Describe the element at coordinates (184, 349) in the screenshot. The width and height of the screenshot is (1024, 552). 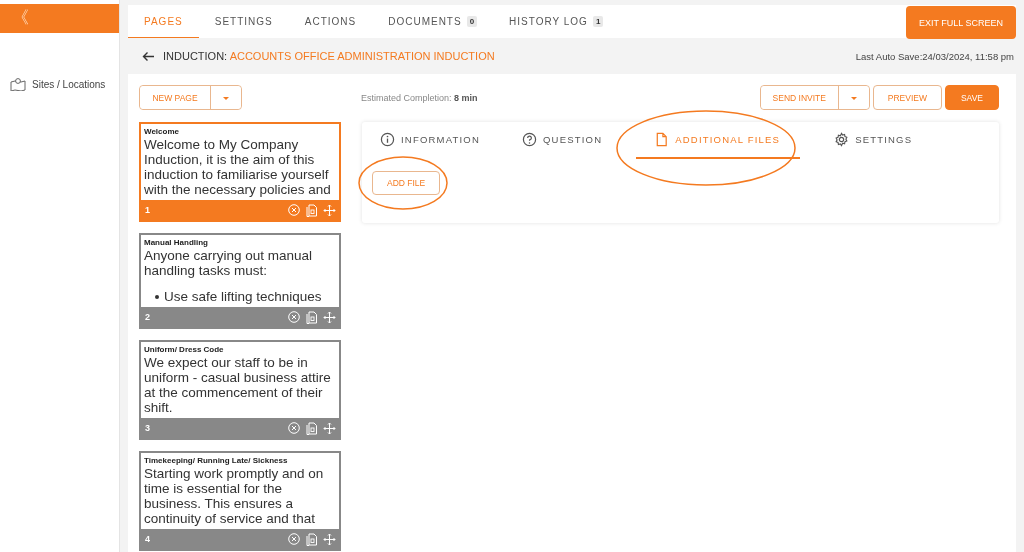
I see `page-title: Uniform/ Dress Code` at that location.